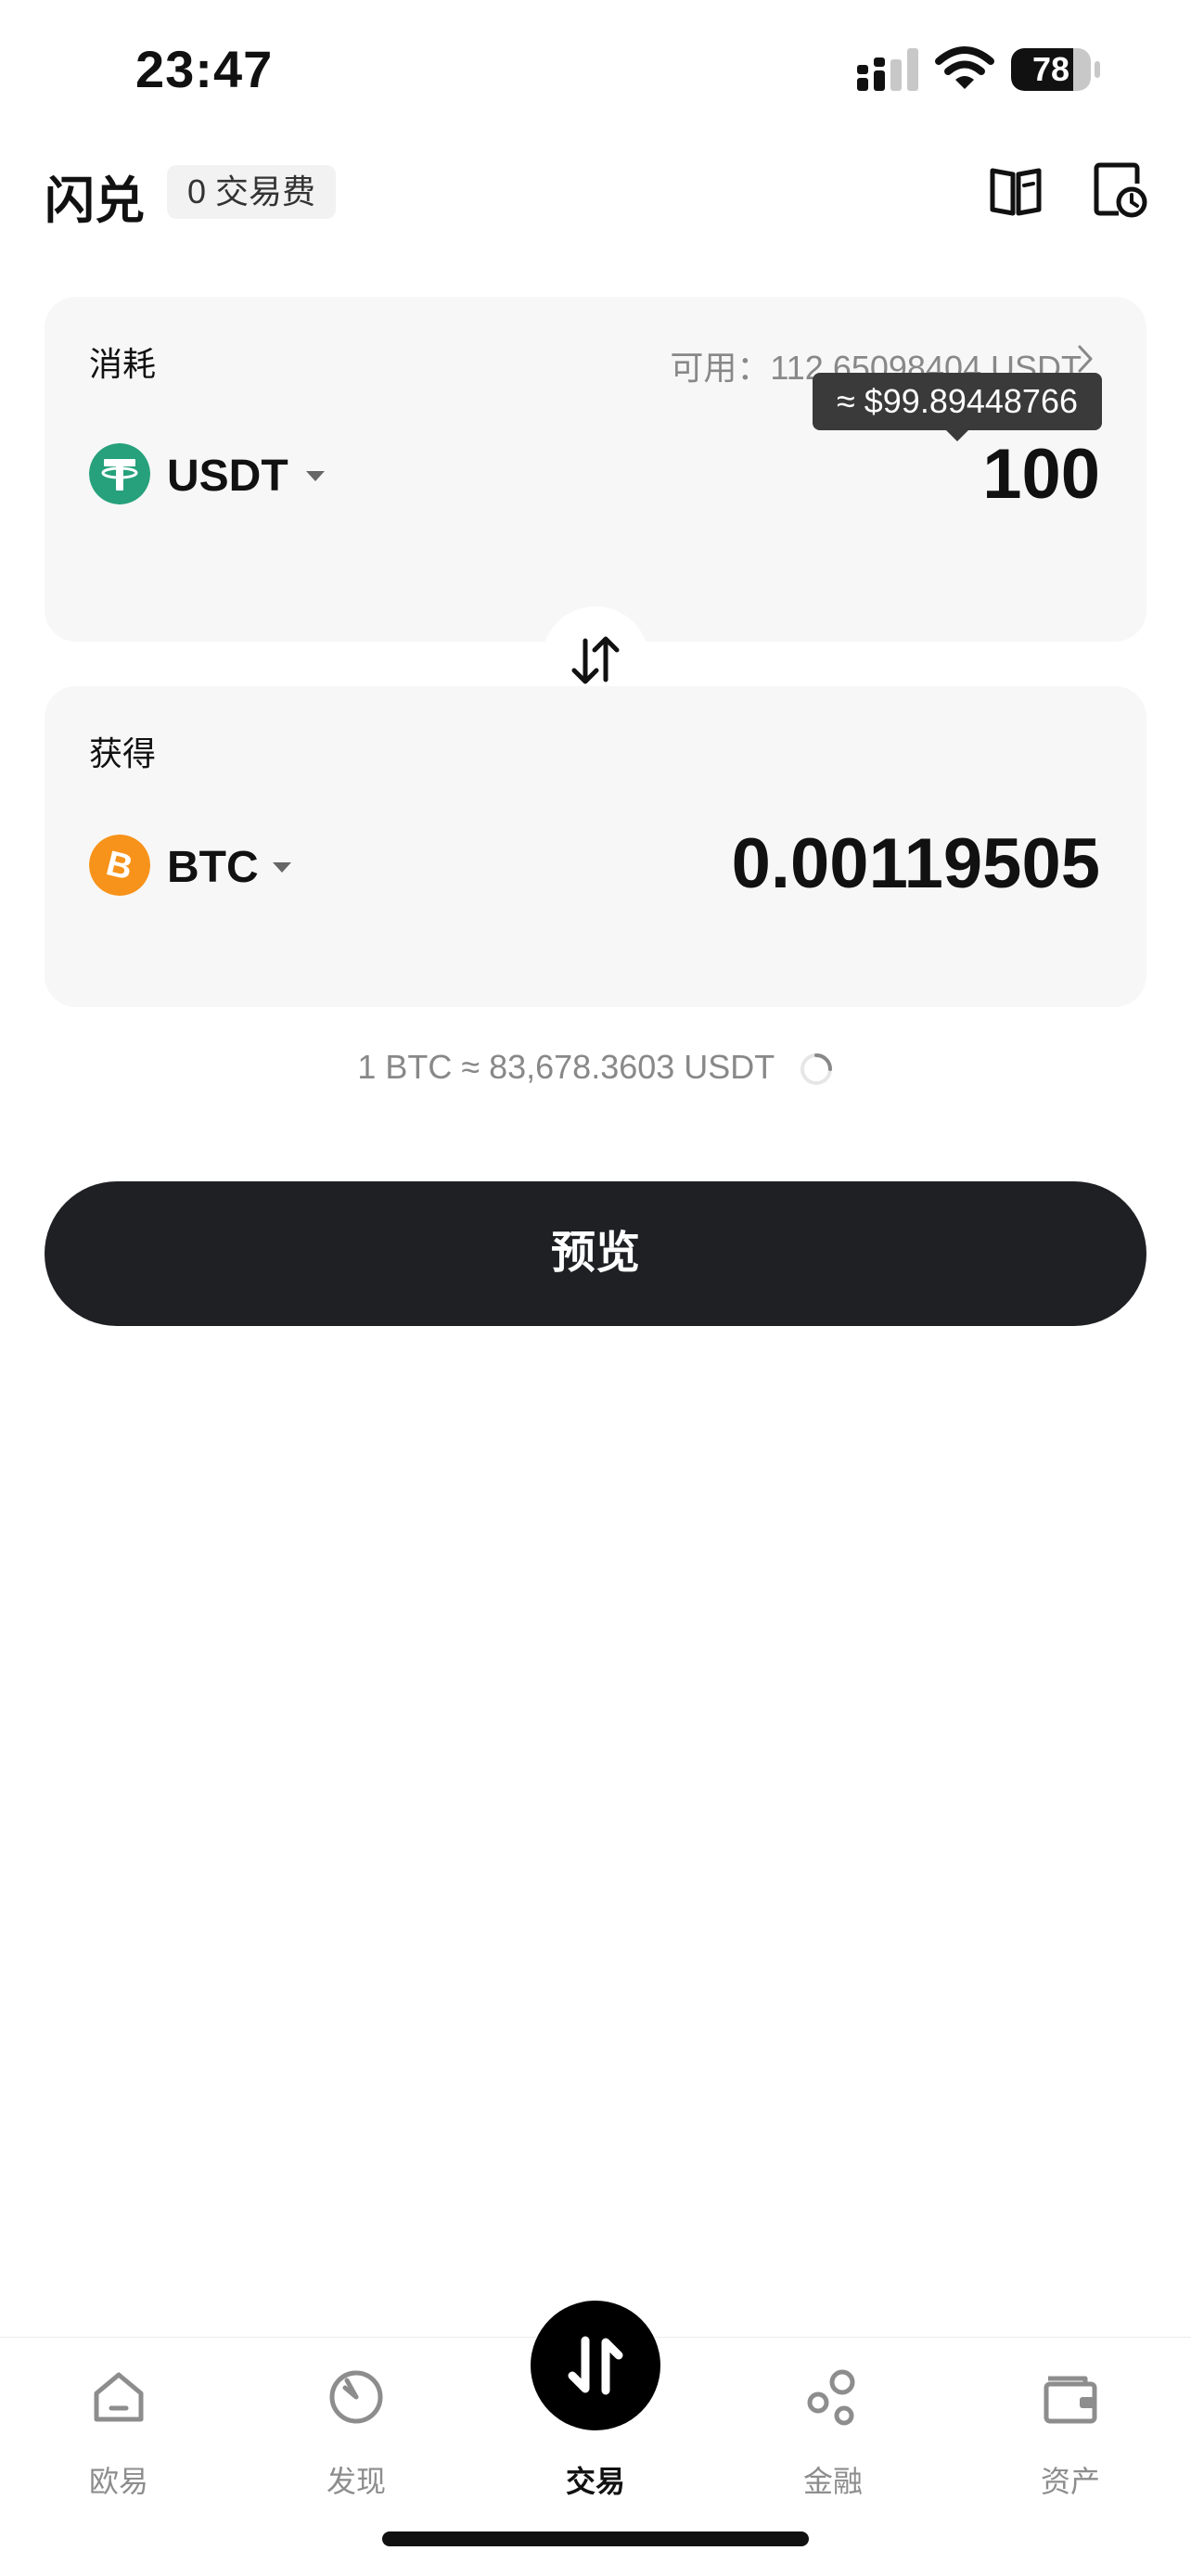  What do you see at coordinates (964, 67) in the screenshot?
I see `wifi-icon` at bounding box center [964, 67].